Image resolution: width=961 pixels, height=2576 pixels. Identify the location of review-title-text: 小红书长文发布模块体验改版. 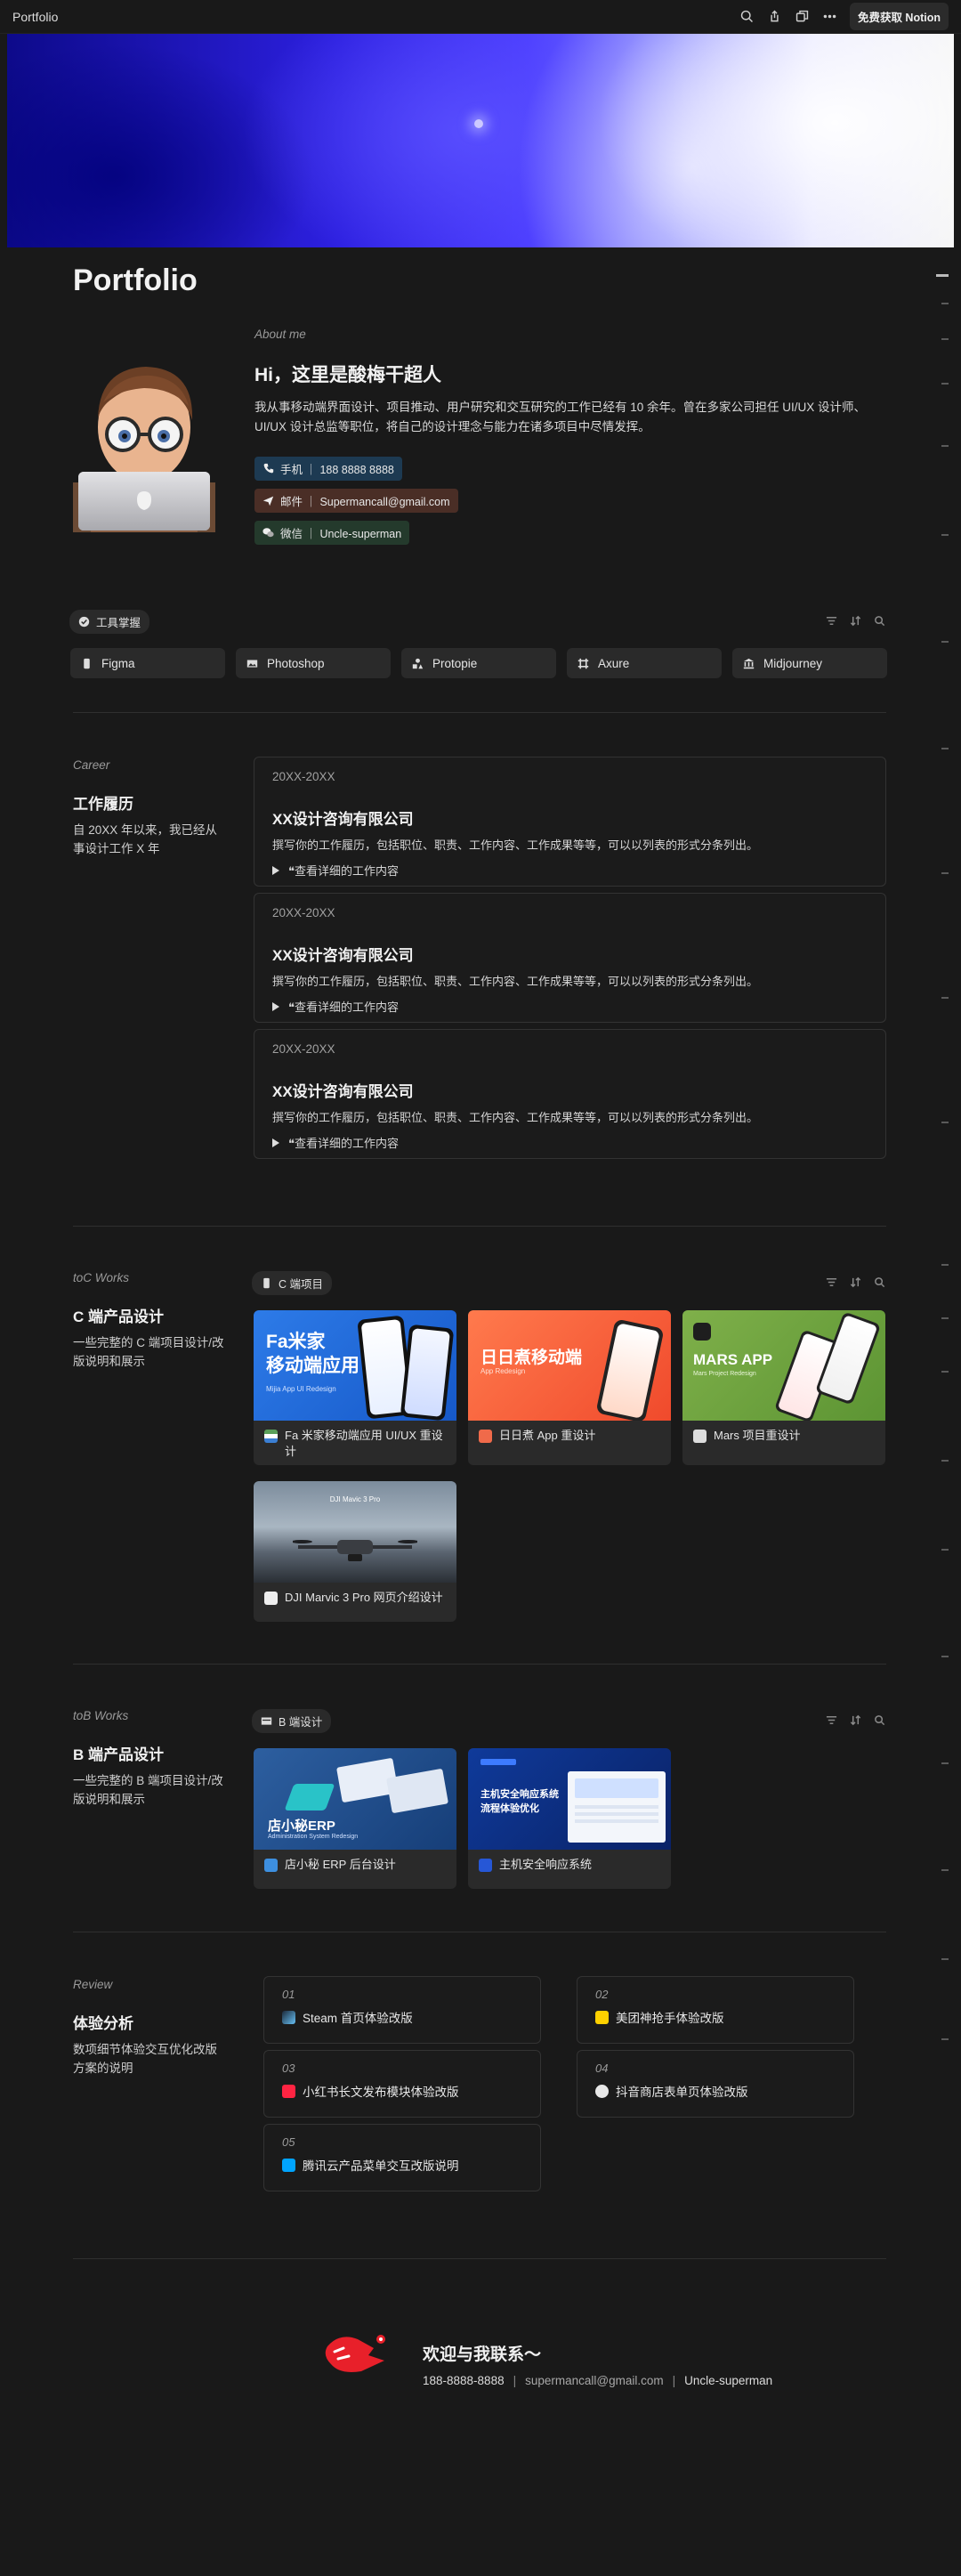
(381, 2092).